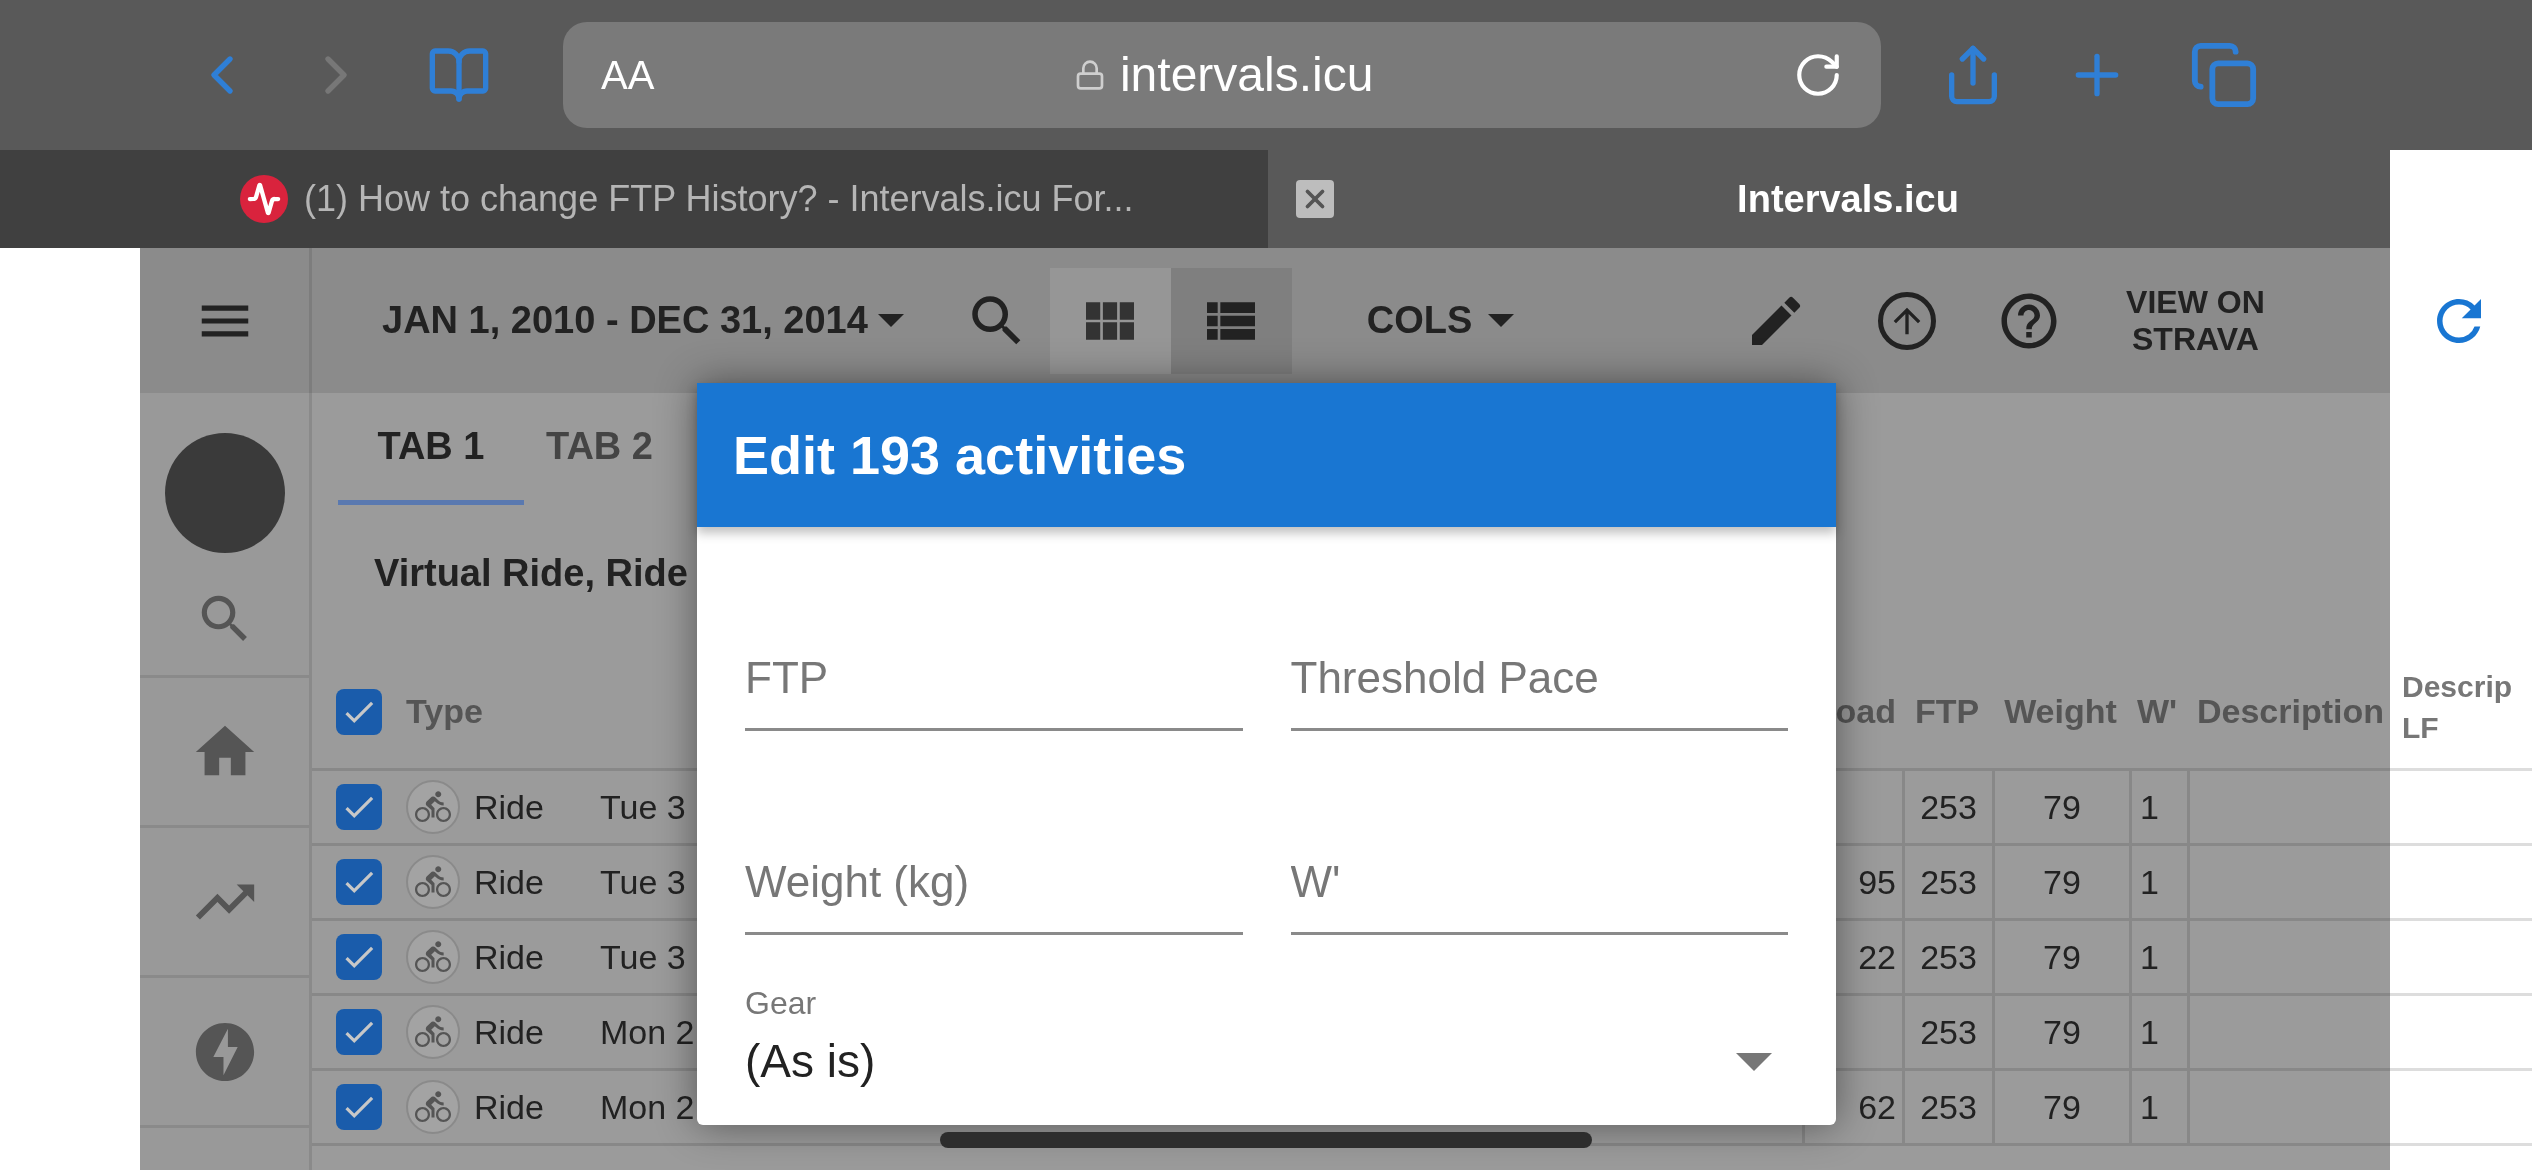  What do you see at coordinates (643, 320) in the screenshot?
I see `date-range-dropdown: JAN 1, 2010 - DEC 31, 2014` at bounding box center [643, 320].